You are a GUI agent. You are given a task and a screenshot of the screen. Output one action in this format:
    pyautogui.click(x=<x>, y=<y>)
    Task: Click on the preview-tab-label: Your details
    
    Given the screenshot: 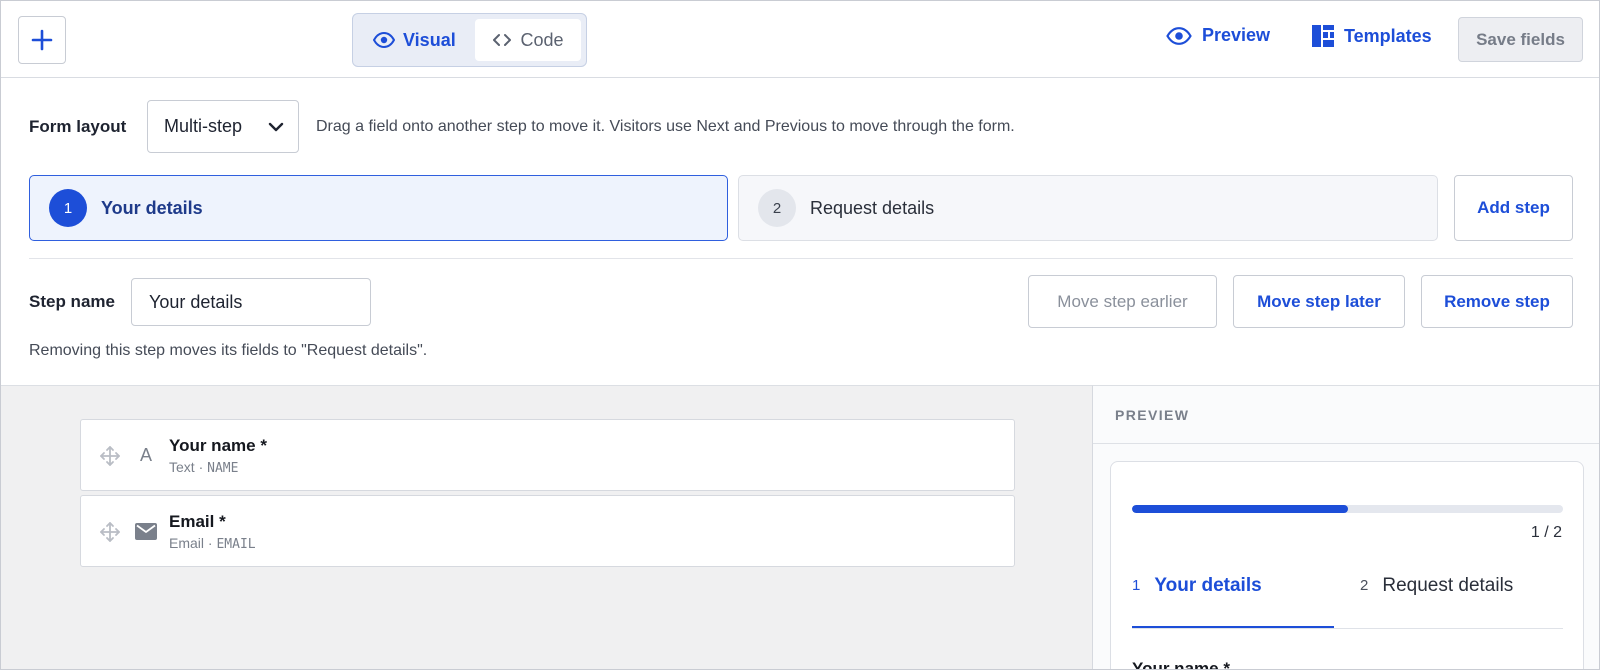 What is the action you would take?
    pyautogui.click(x=1208, y=585)
    